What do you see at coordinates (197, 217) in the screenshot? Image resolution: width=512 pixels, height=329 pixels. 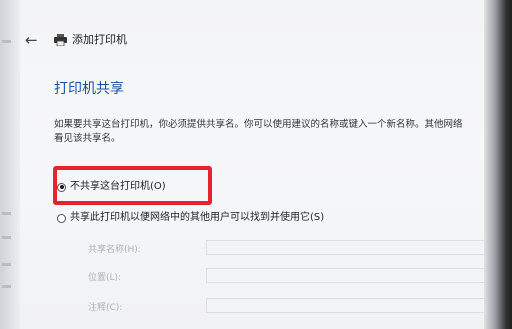 I see `option-label: 共享此打印机以便网络中的其他用户可以找到并使用它(S)` at bounding box center [197, 217].